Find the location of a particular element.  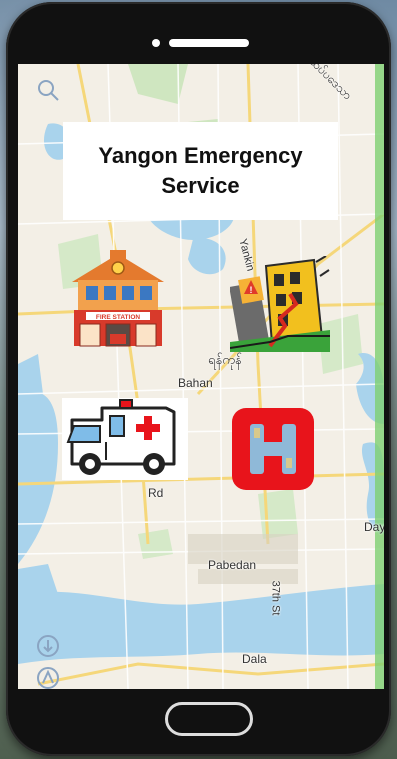

map-label-37th-st: 37th St is located at coordinates (275, 598).